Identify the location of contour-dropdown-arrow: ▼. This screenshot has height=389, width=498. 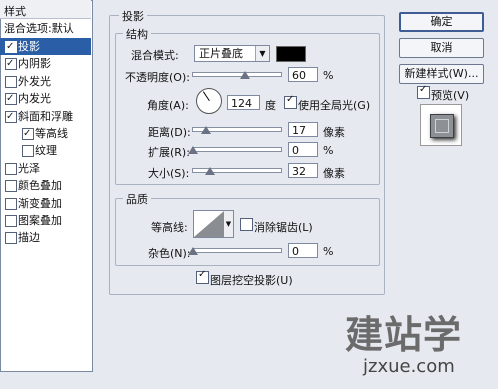
(229, 224).